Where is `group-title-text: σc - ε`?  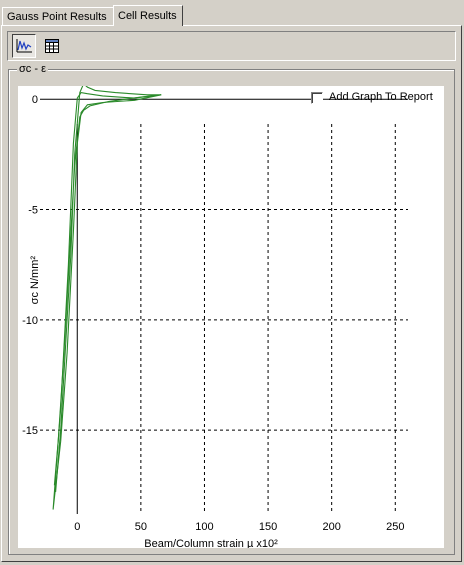
group-title-text: σc - ε is located at coordinates (32, 69).